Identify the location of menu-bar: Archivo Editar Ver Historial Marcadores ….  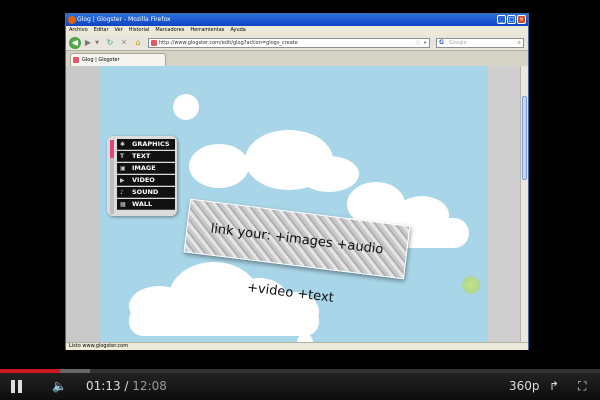
(297, 30).